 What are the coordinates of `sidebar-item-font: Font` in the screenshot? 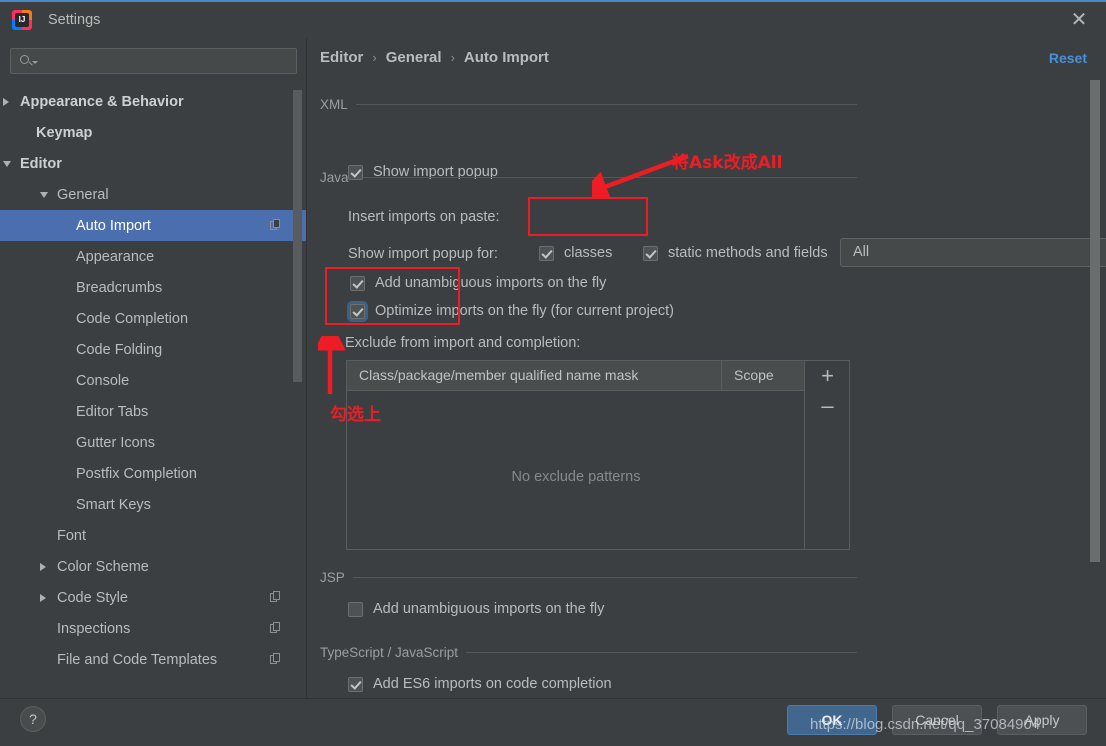 It's located at (153, 535).